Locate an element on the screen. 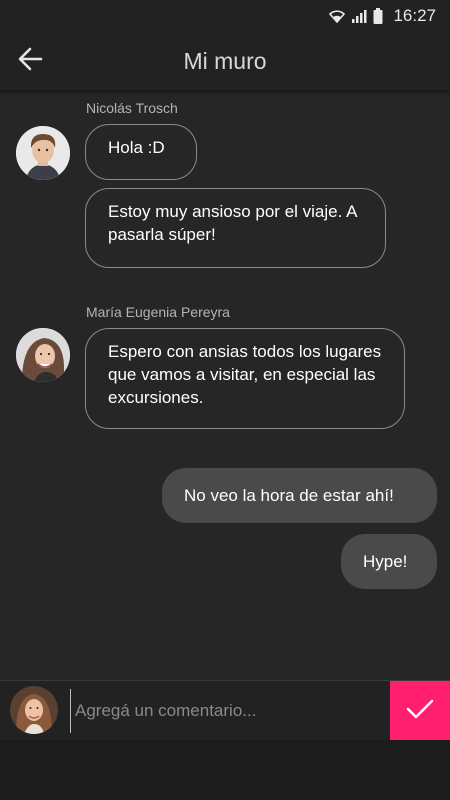 The height and width of the screenshot is (800, 450). wifi-icon is located at coordinates (337, 16).